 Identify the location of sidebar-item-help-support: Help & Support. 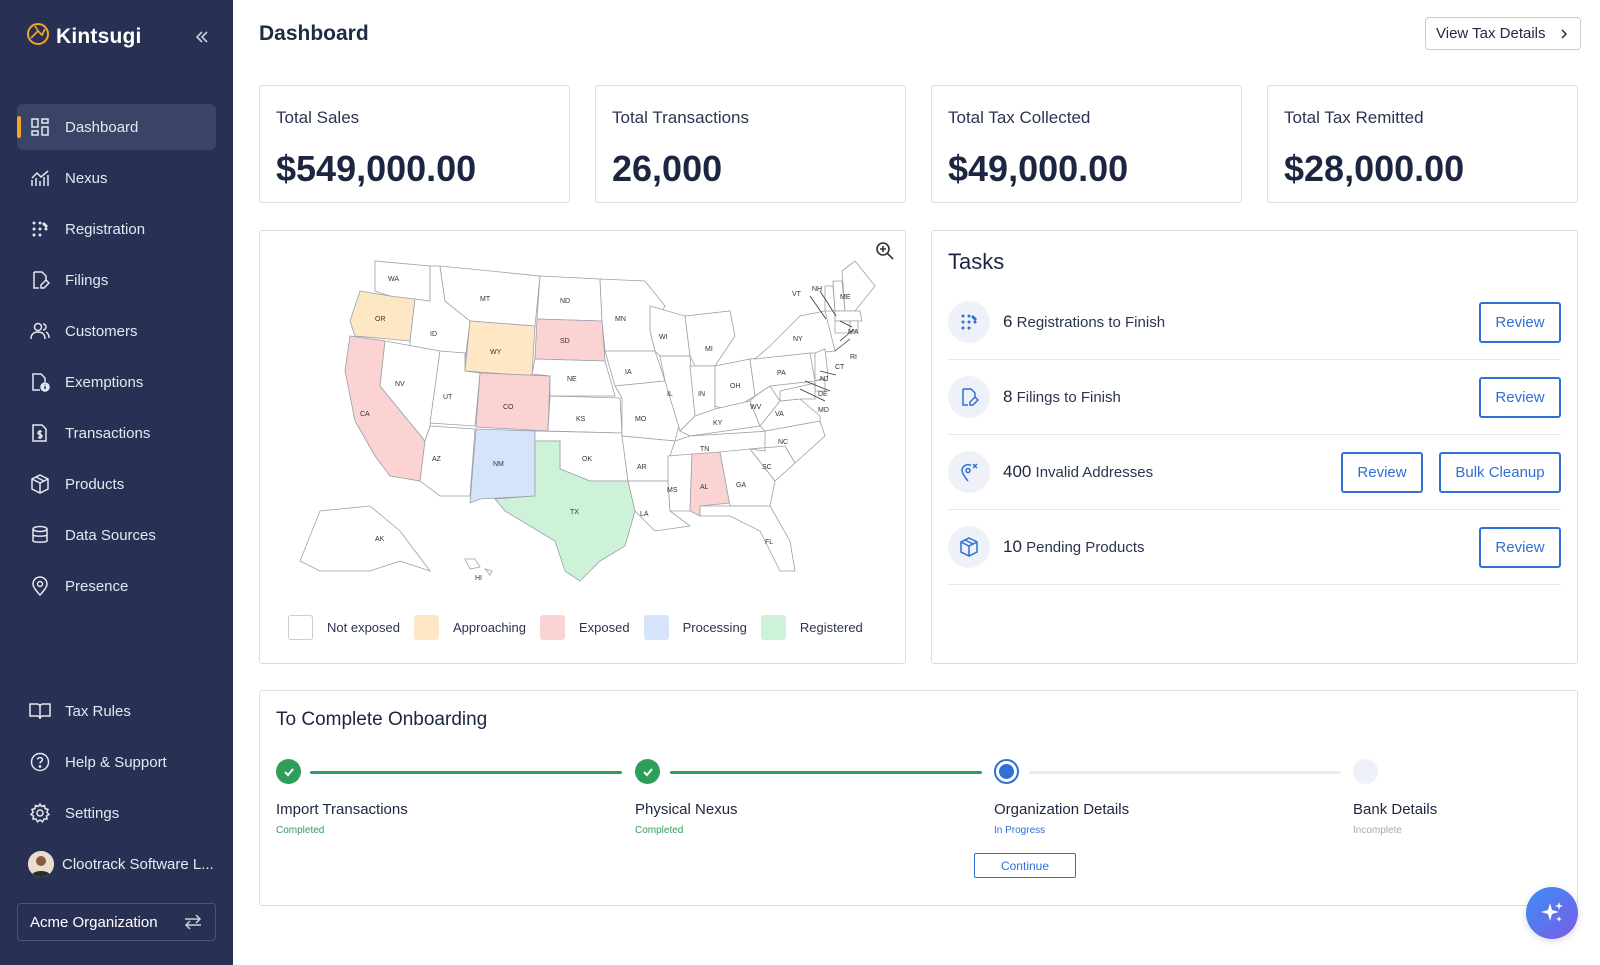
(116, 762).